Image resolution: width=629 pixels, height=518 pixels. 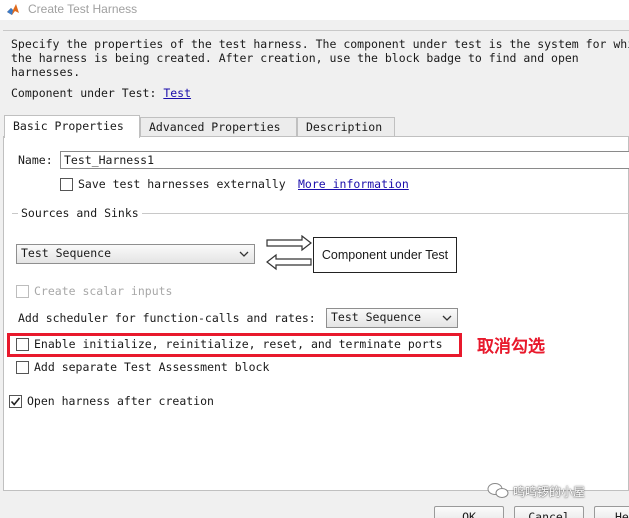 I want to click on component-under-test-label: Component under Test:, so click(x=87, y=93).